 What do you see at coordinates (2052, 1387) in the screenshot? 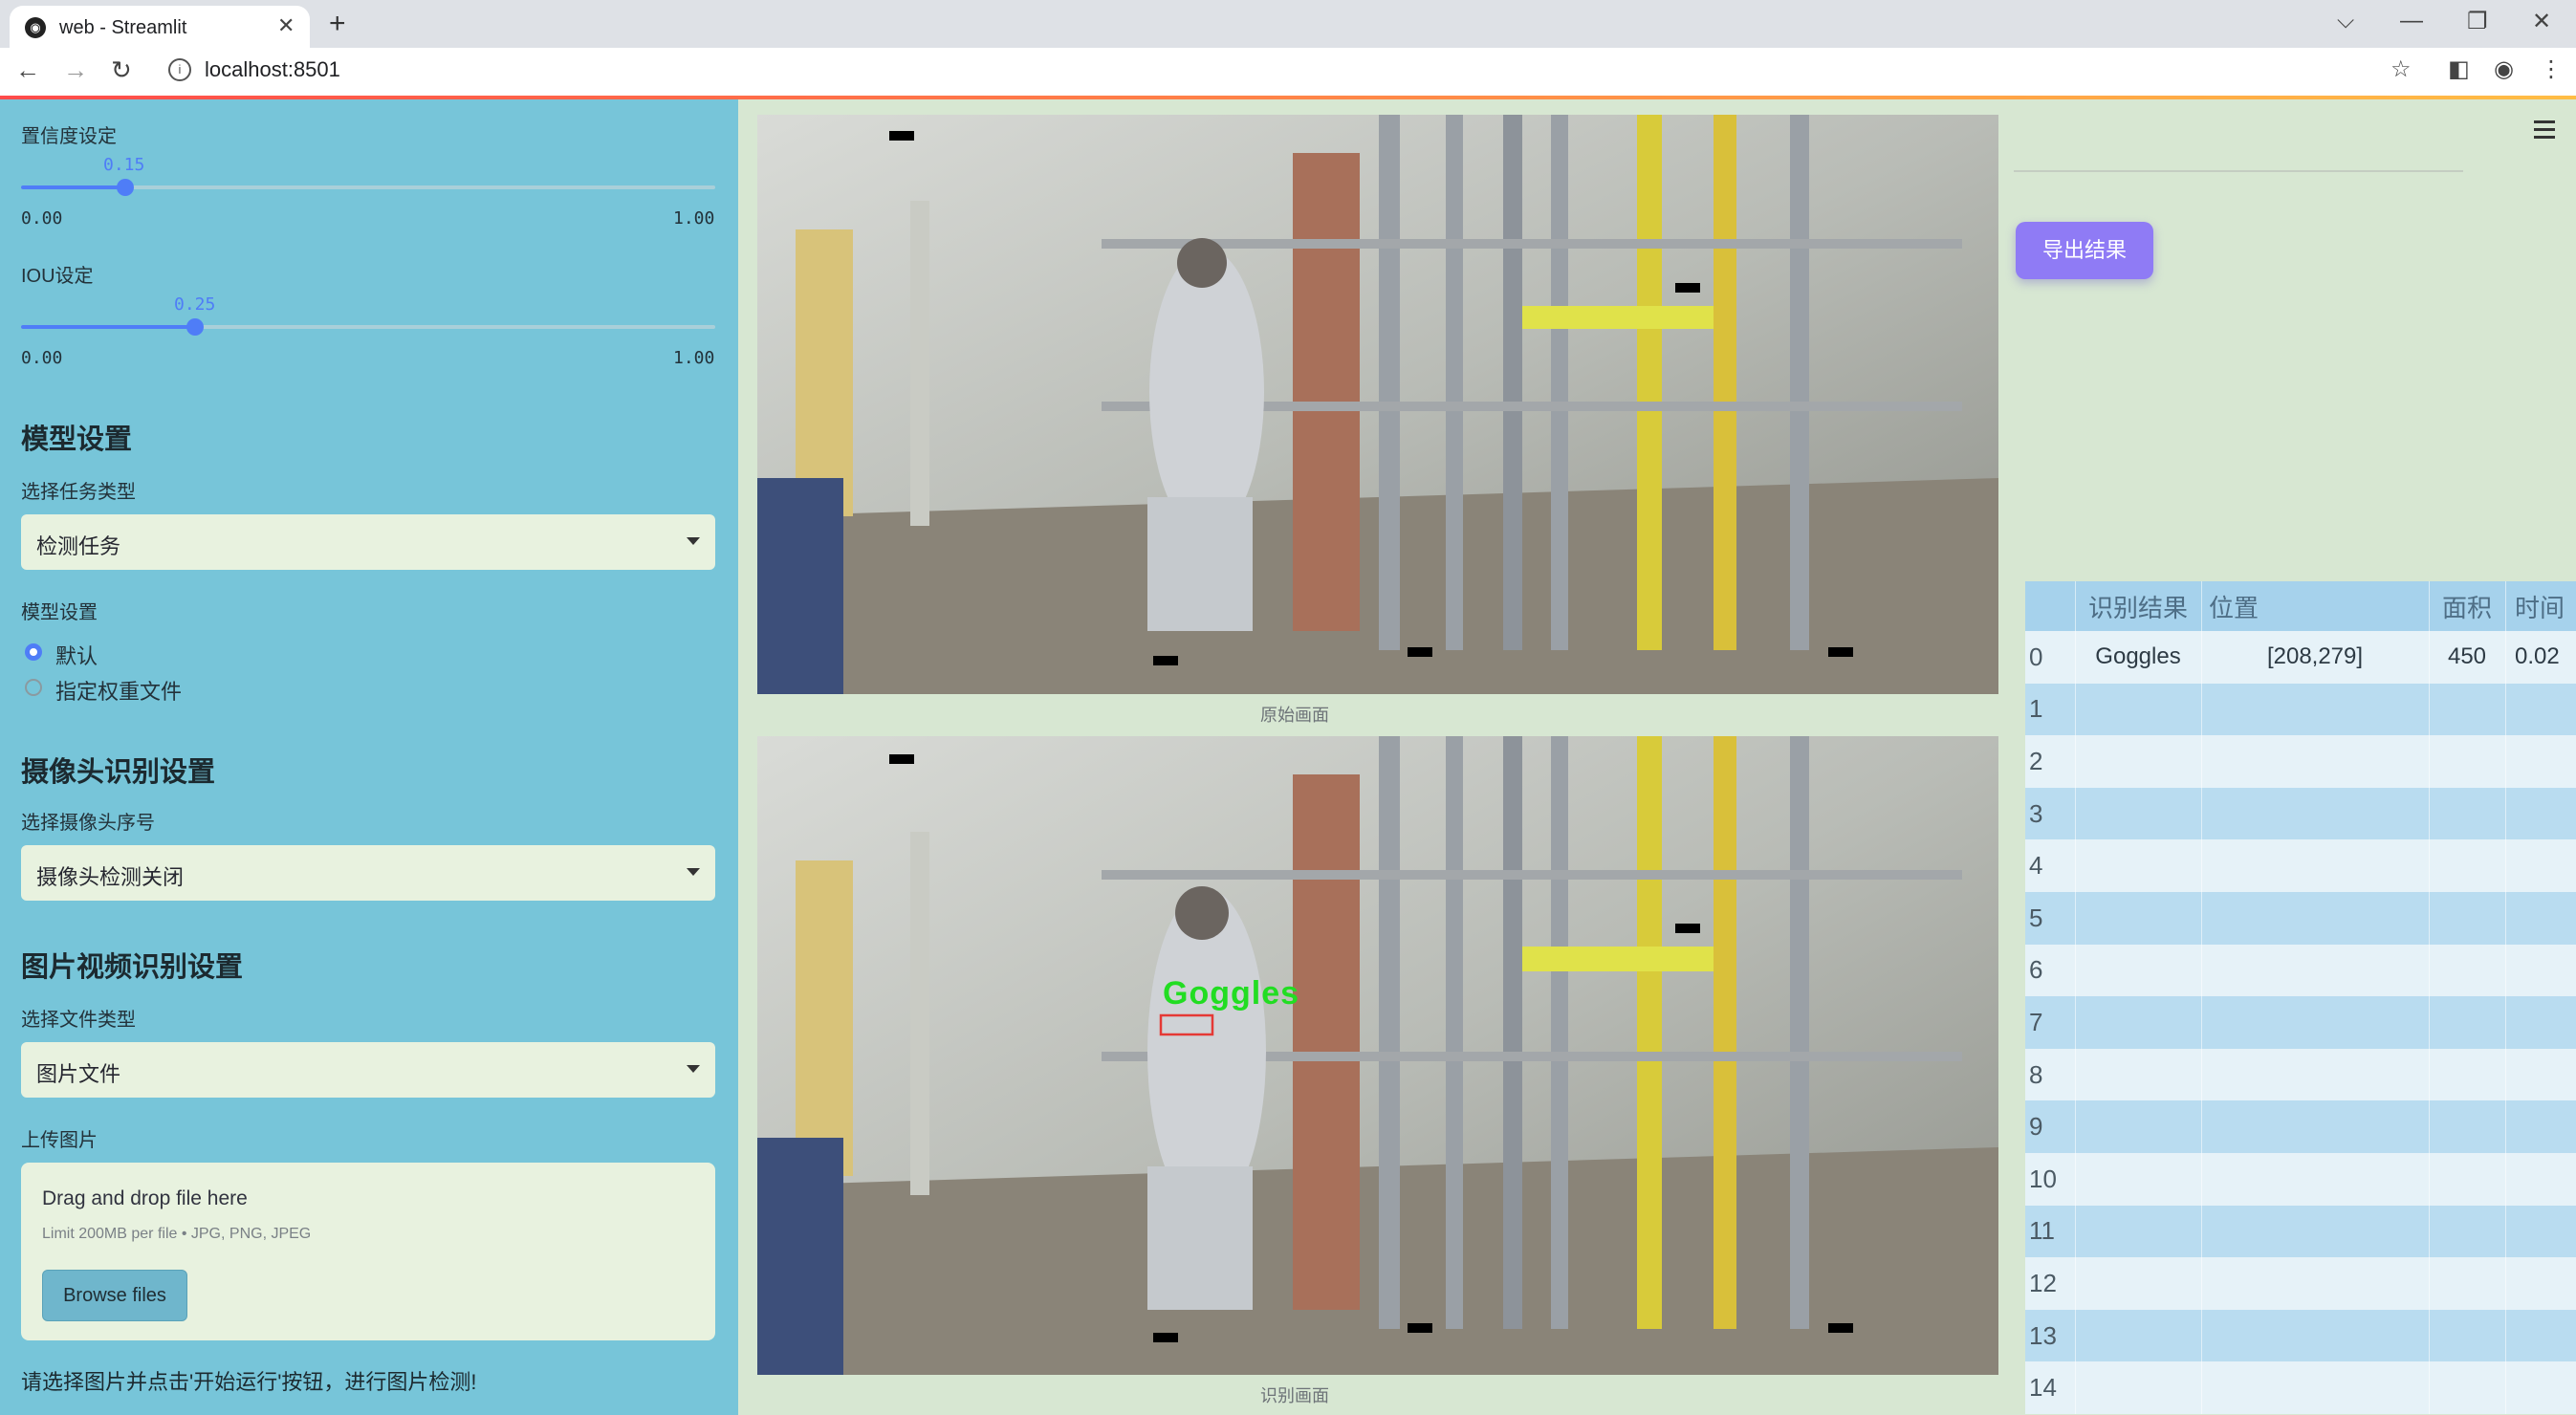
I see `row-index: 14` at bounding box center [2052, 1387].